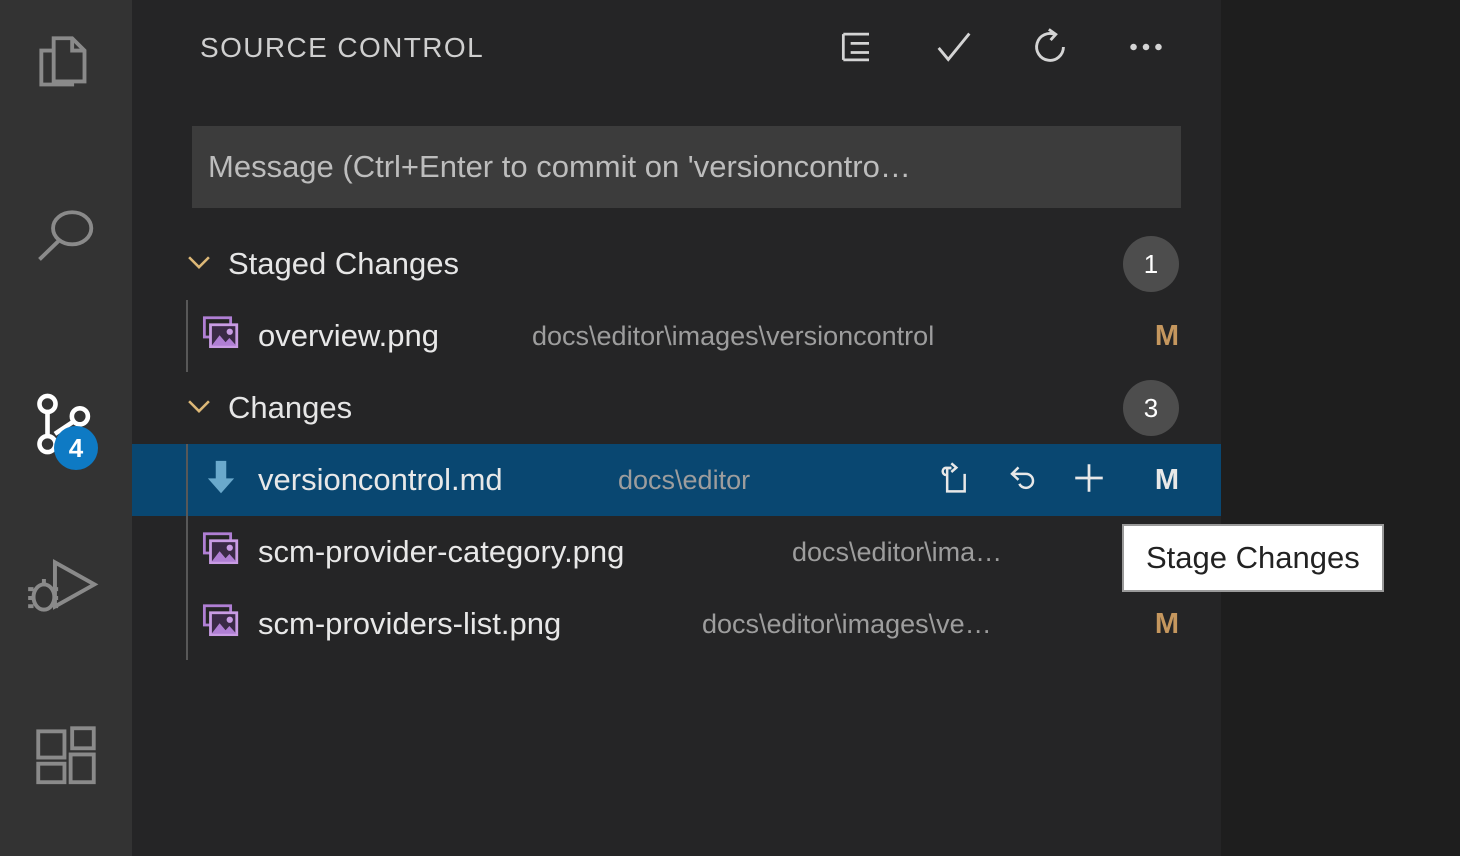 This screenshot has width=1460, height=856. I want to click on plus-icon, so click(1089, 480).